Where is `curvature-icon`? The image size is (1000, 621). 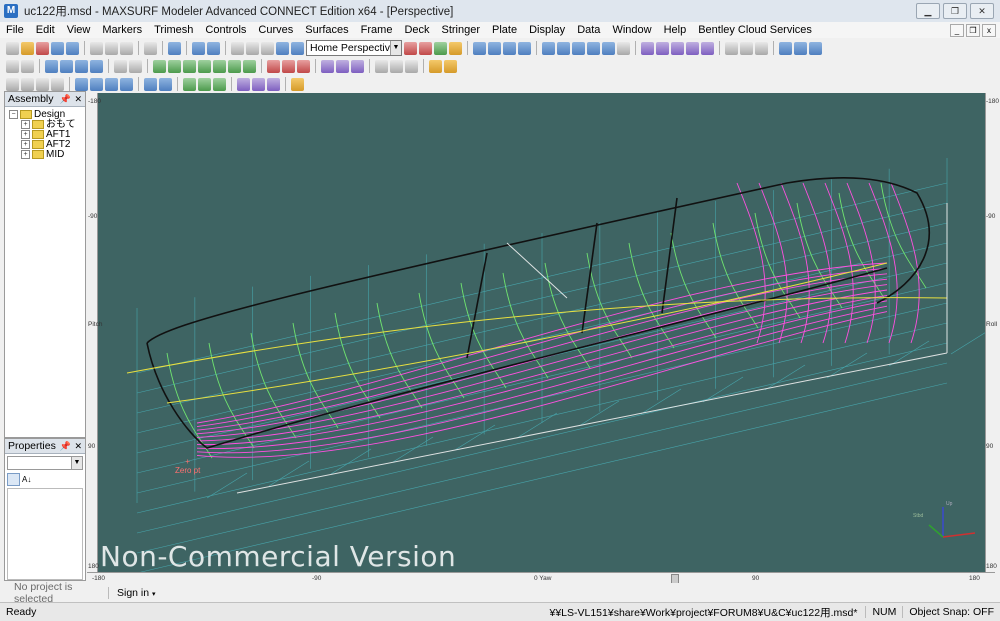 curvature-icon is located at coordinates (381, 66).